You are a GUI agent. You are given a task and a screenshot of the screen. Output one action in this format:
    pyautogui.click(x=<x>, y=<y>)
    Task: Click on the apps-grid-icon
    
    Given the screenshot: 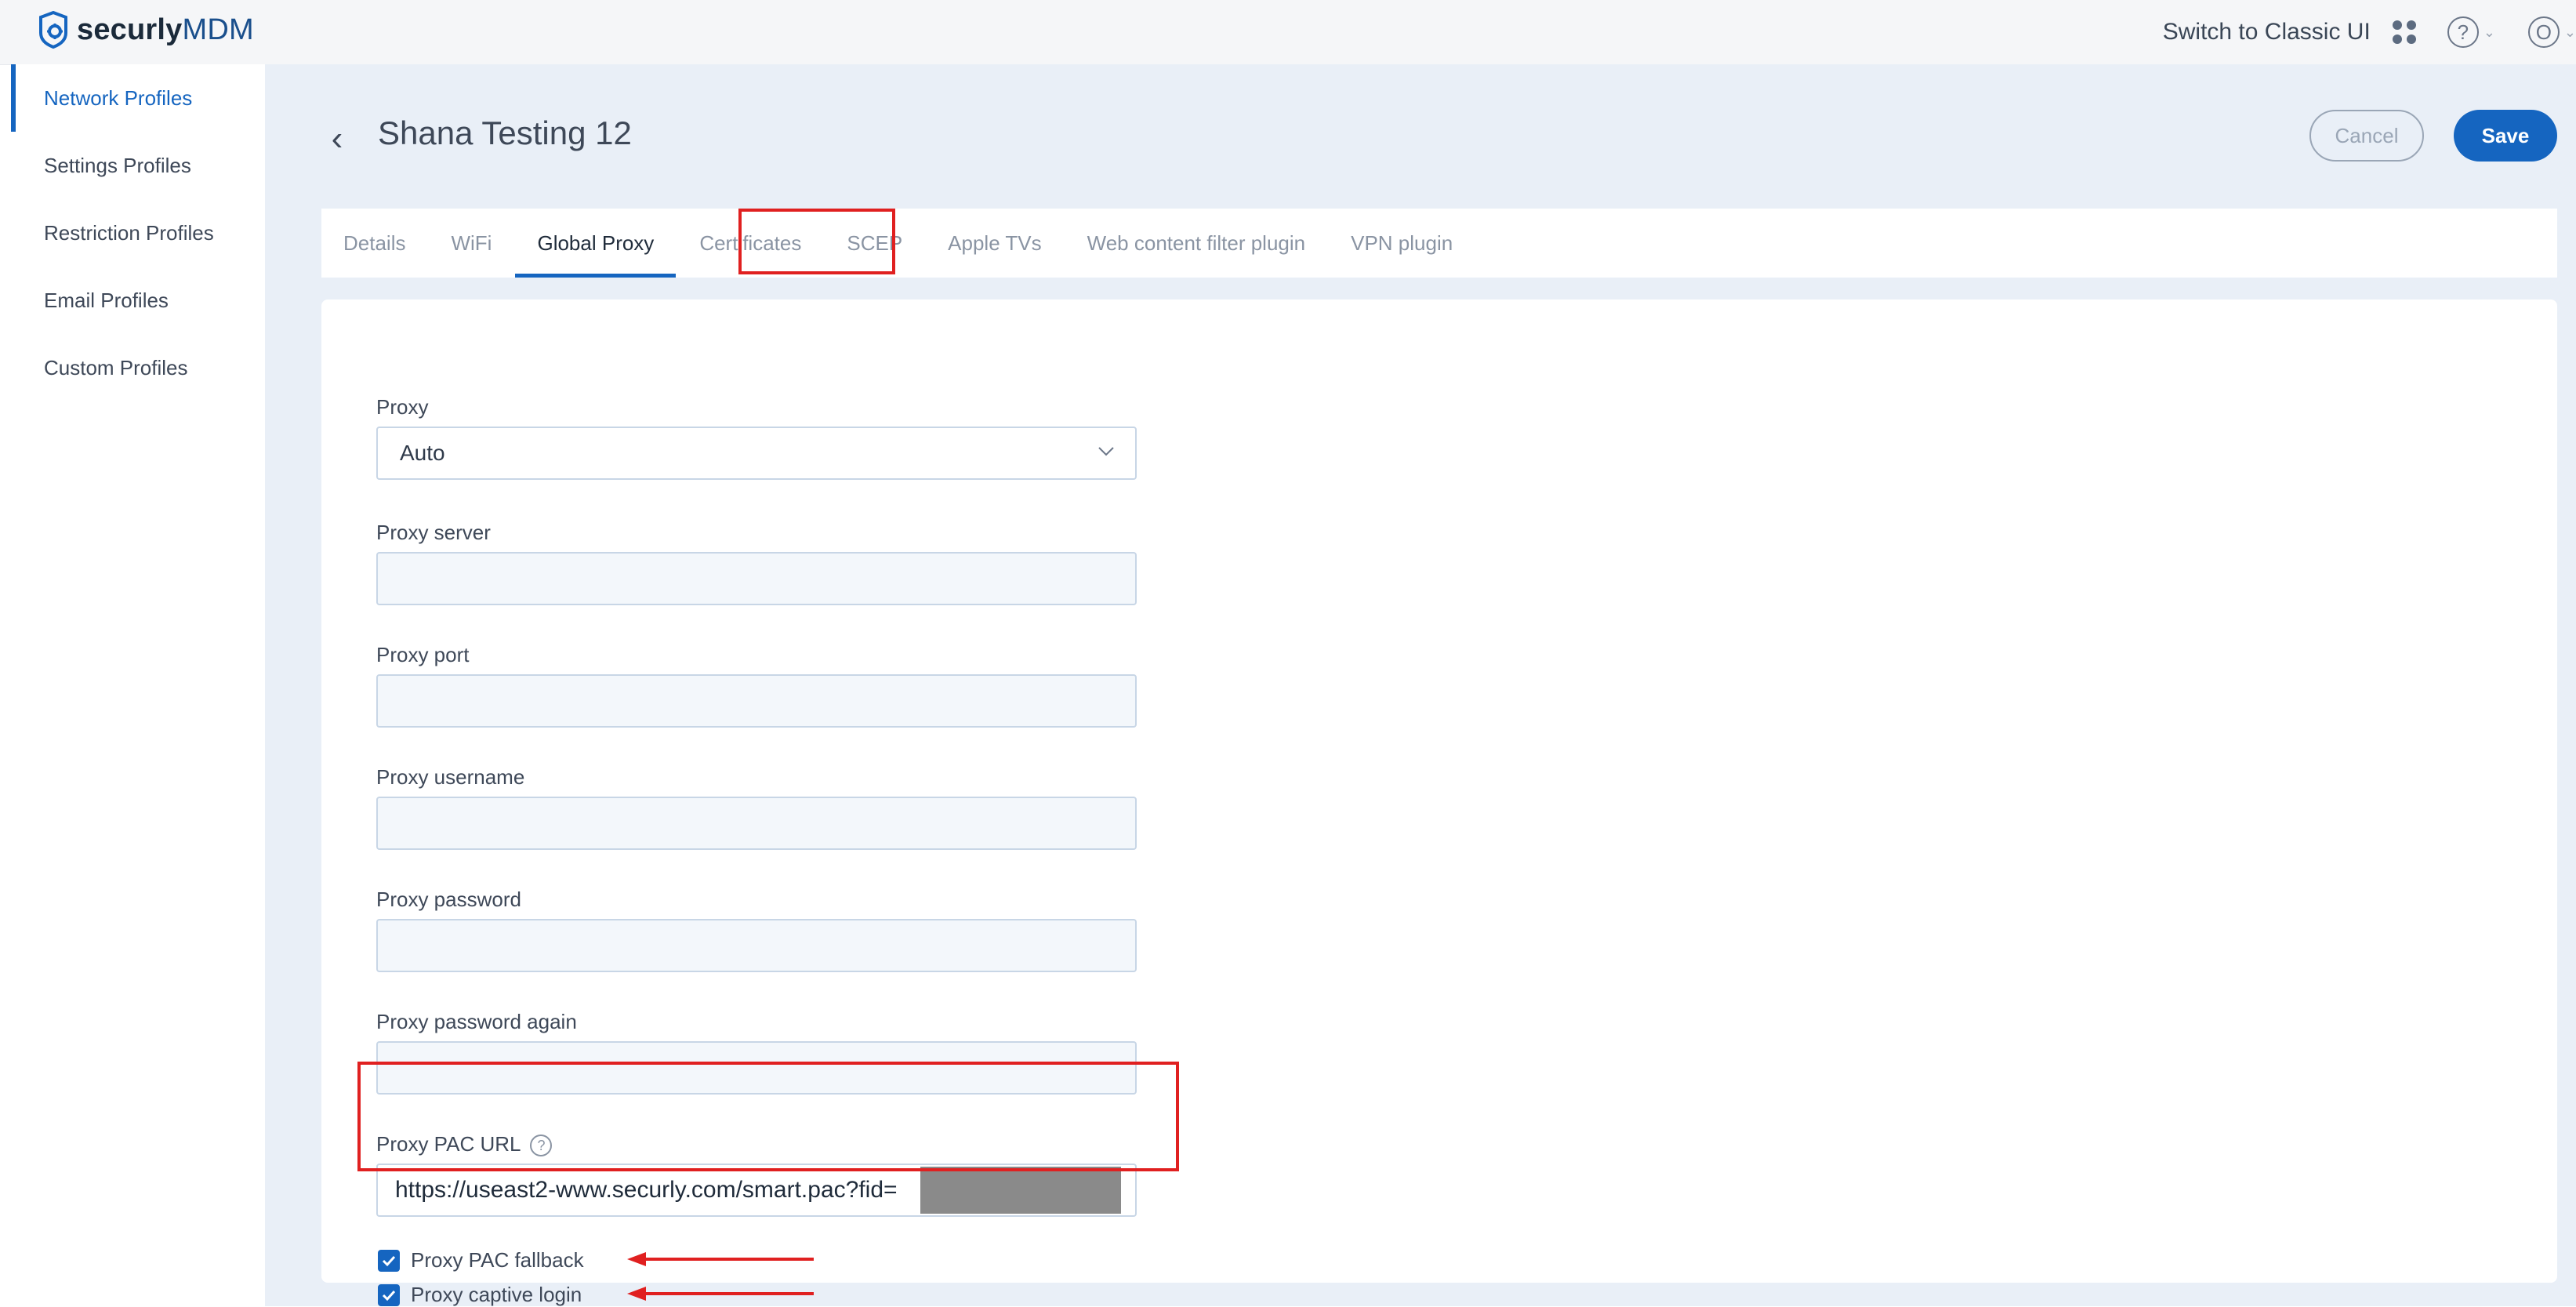 What is the action you would take?
    pyautogui.click(x=2404, y=32)
    